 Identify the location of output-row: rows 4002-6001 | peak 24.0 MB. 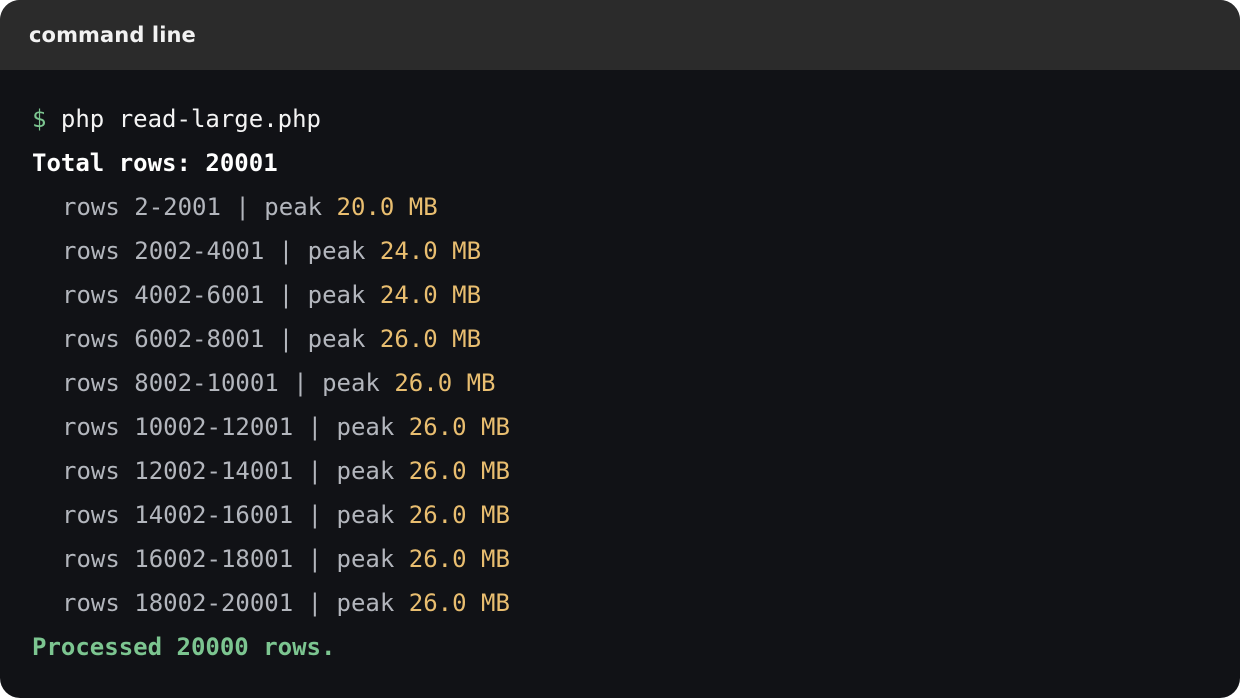
(626, 295).